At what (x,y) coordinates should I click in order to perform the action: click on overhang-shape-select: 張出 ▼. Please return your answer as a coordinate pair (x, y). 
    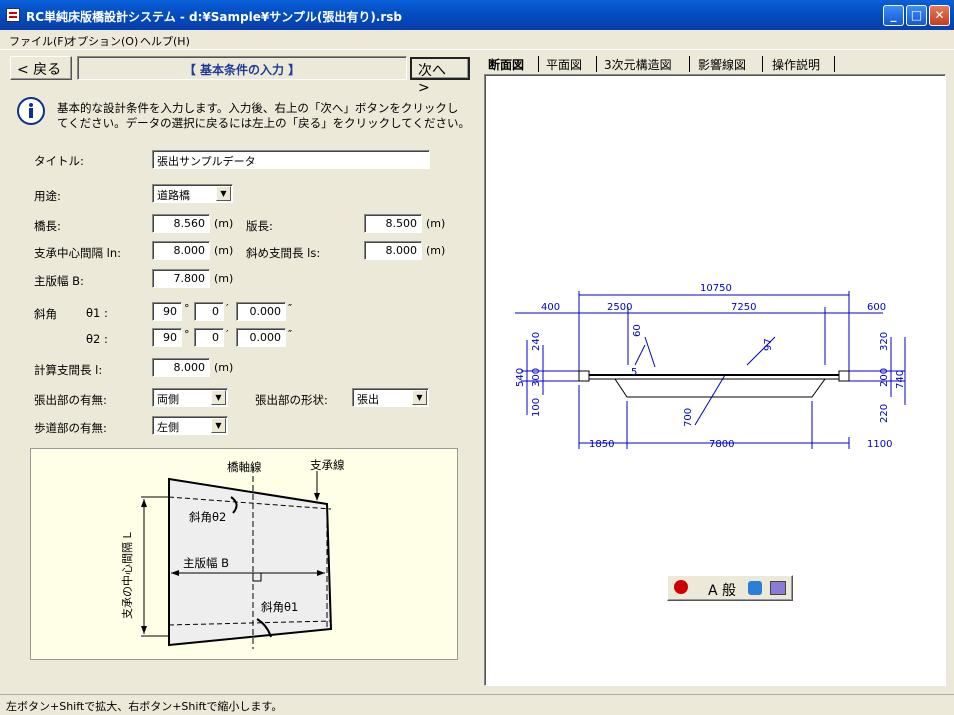
    Looking at the image, I should click on (390, 397).